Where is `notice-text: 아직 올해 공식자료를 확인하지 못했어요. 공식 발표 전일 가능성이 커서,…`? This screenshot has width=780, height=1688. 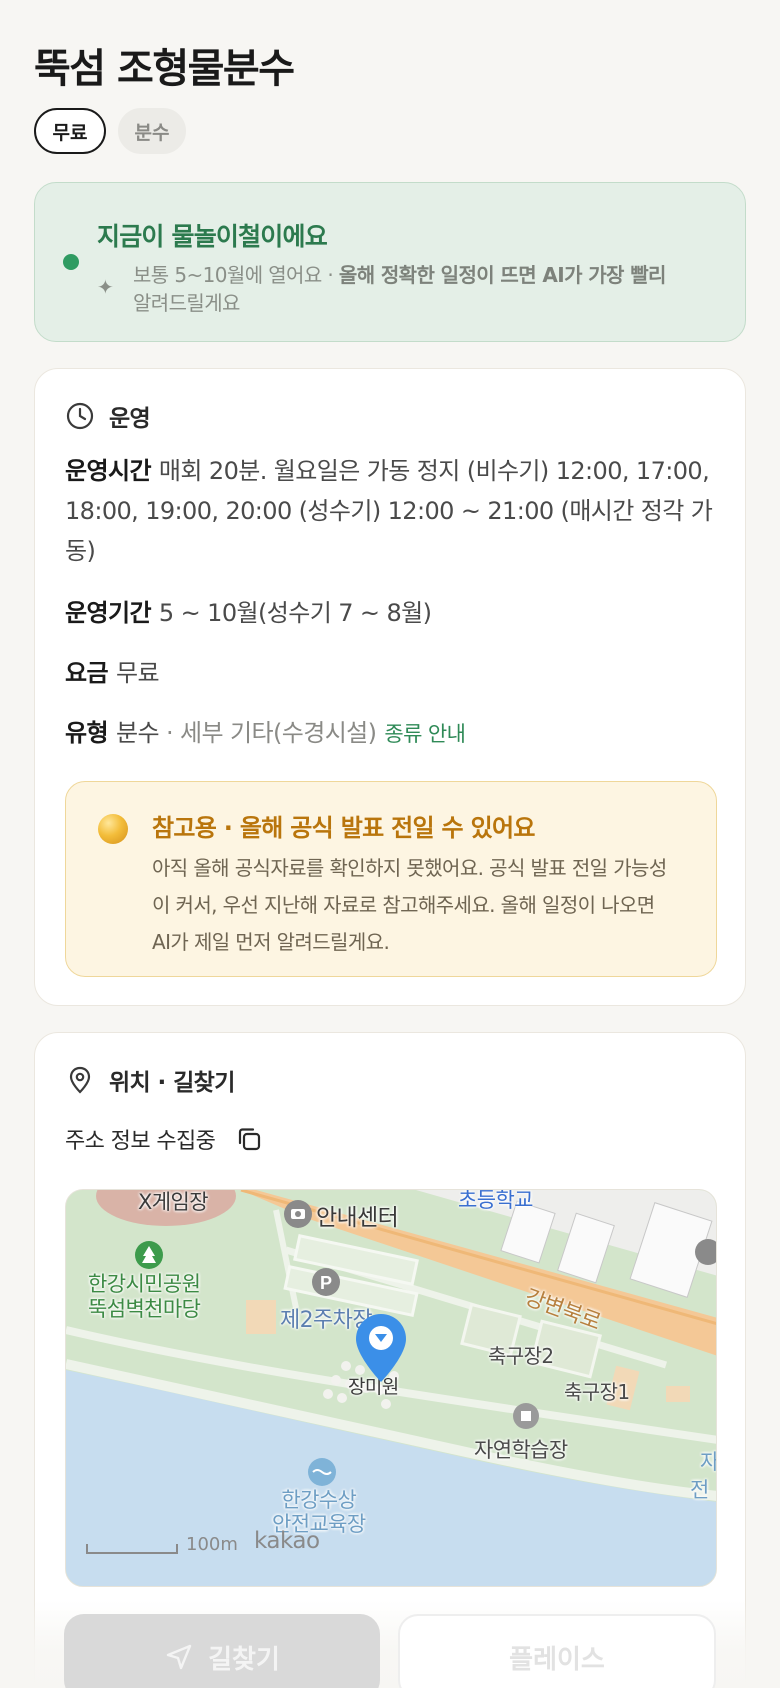
notice-text: 아직 올해 공식자료를 확인하지 못했어요. 공식 발표 전일 가능성이 커서,… is located at coordinates (409, 905).